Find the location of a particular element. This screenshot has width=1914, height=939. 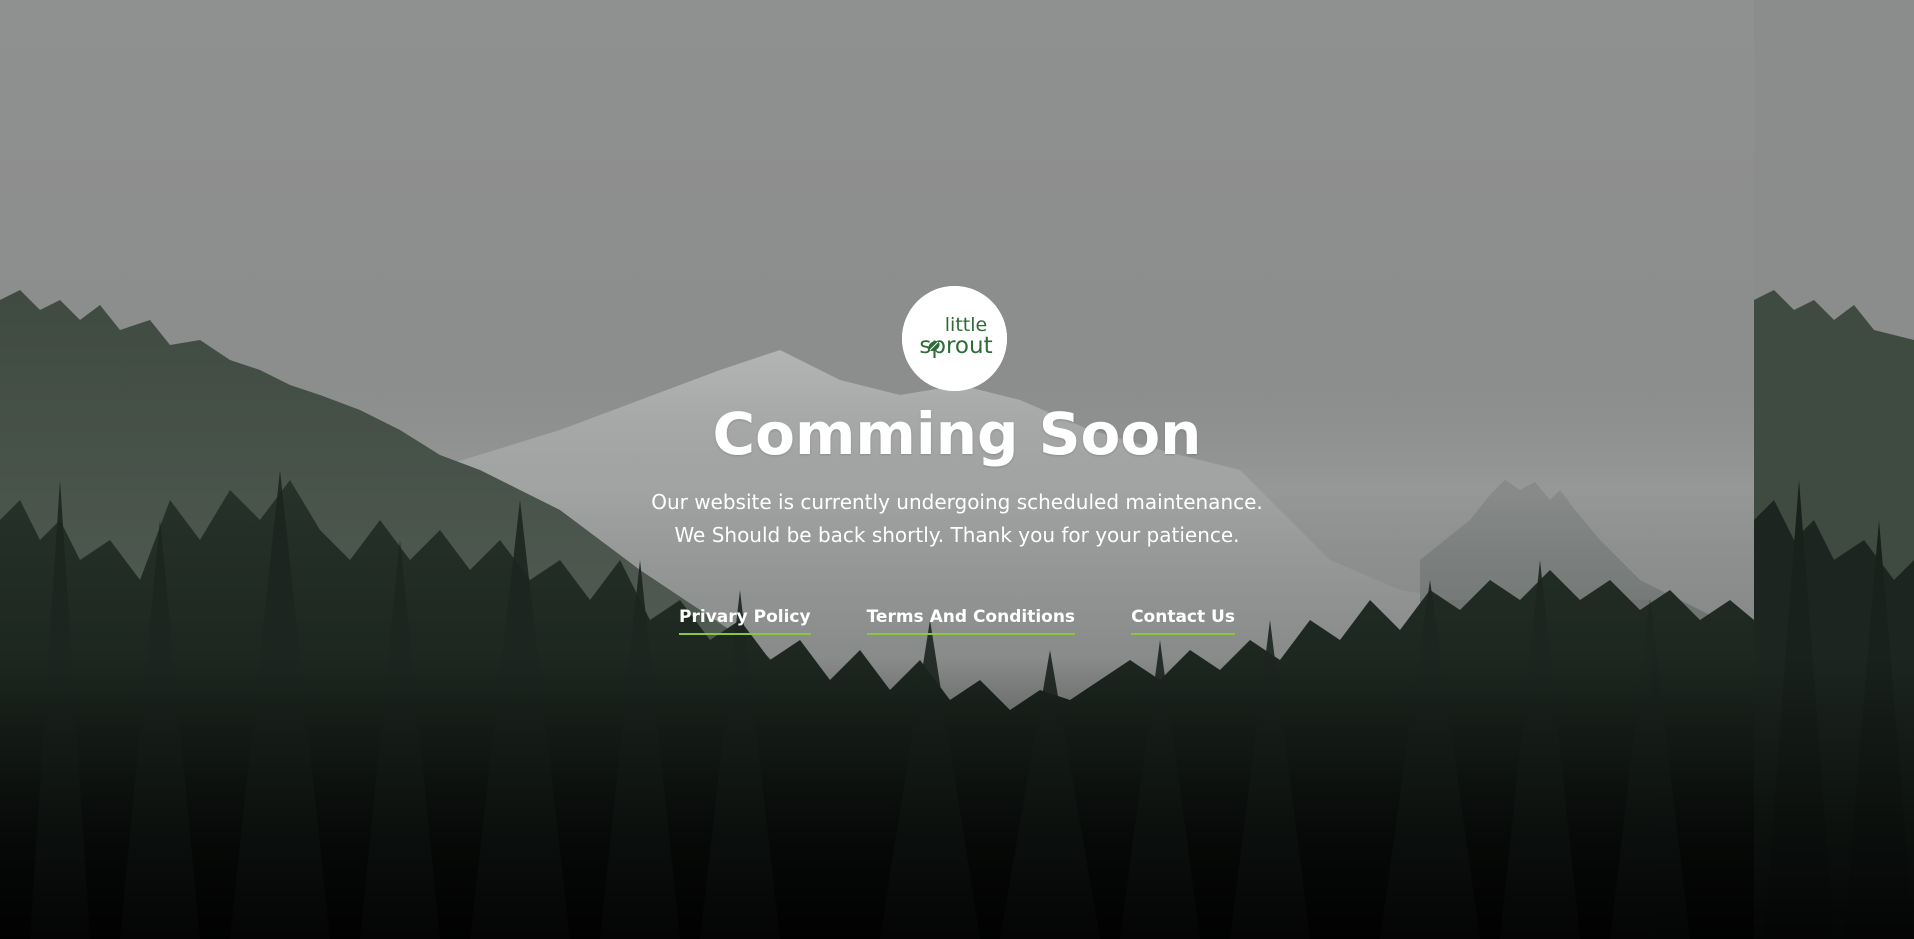

privacy-policy-link: Privary Policy is located at coordinates (745, 619).